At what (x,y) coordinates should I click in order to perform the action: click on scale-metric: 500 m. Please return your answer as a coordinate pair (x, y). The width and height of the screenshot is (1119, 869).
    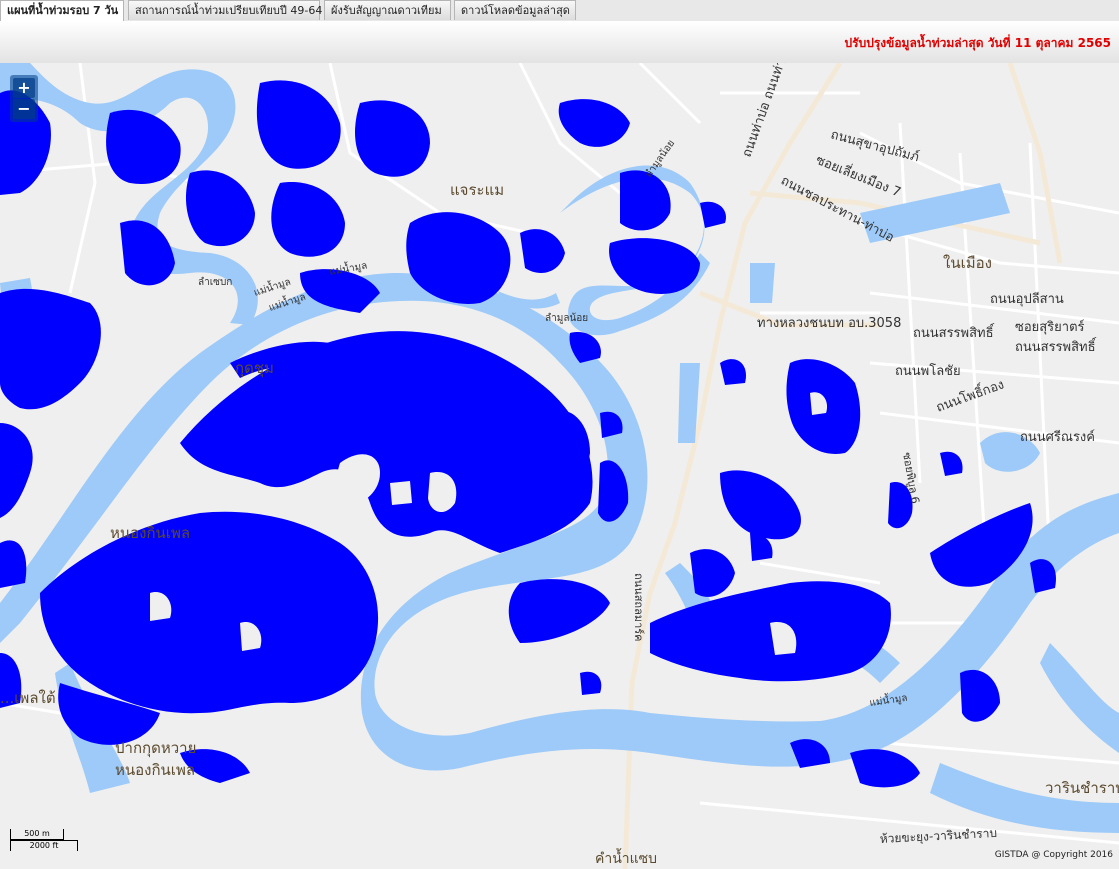
    Looking at the image, I should click on (37, 834).